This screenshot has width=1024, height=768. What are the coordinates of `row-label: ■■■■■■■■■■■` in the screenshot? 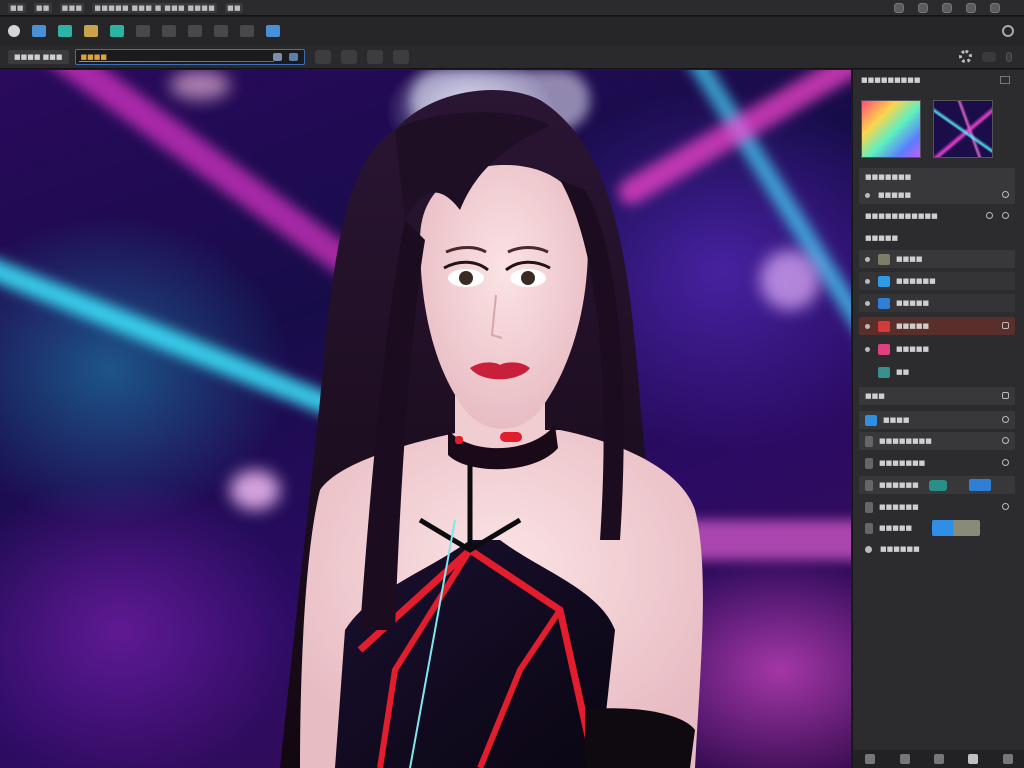 It's located at (901, 216).